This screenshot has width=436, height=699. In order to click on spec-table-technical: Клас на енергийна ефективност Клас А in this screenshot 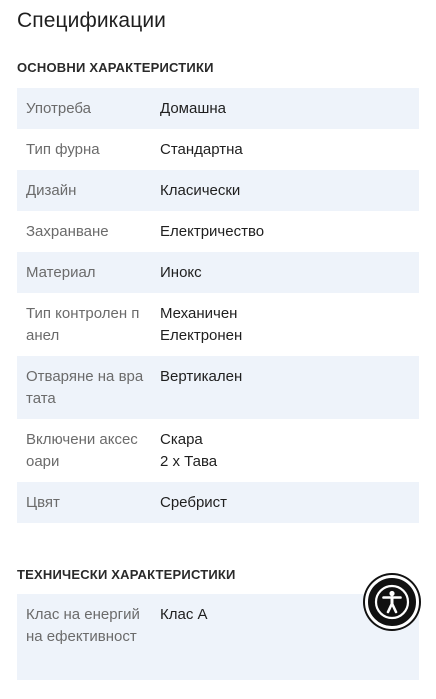, I will do `click(218, 637)`.